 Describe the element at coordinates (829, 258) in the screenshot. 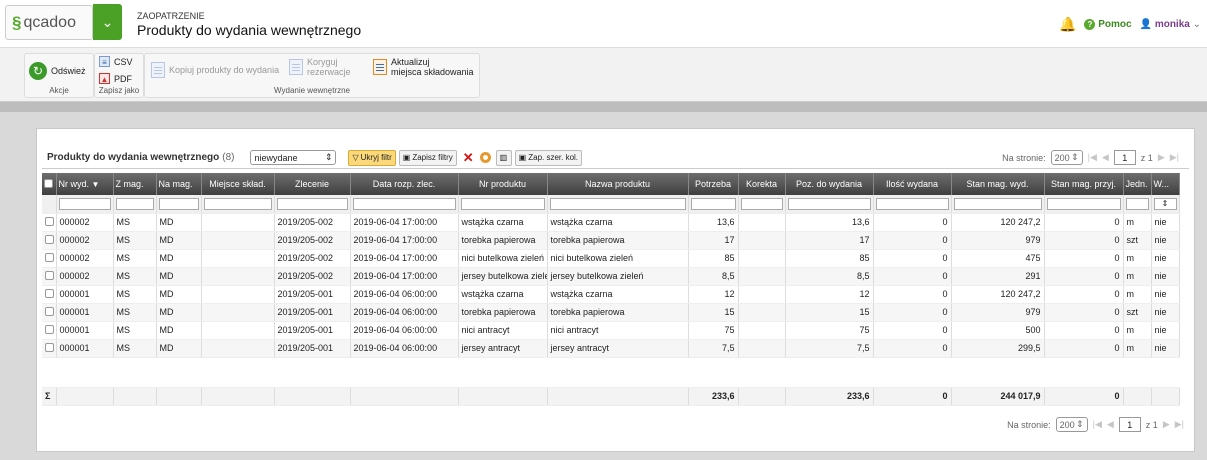

I see `table-cell: 85` at that location.